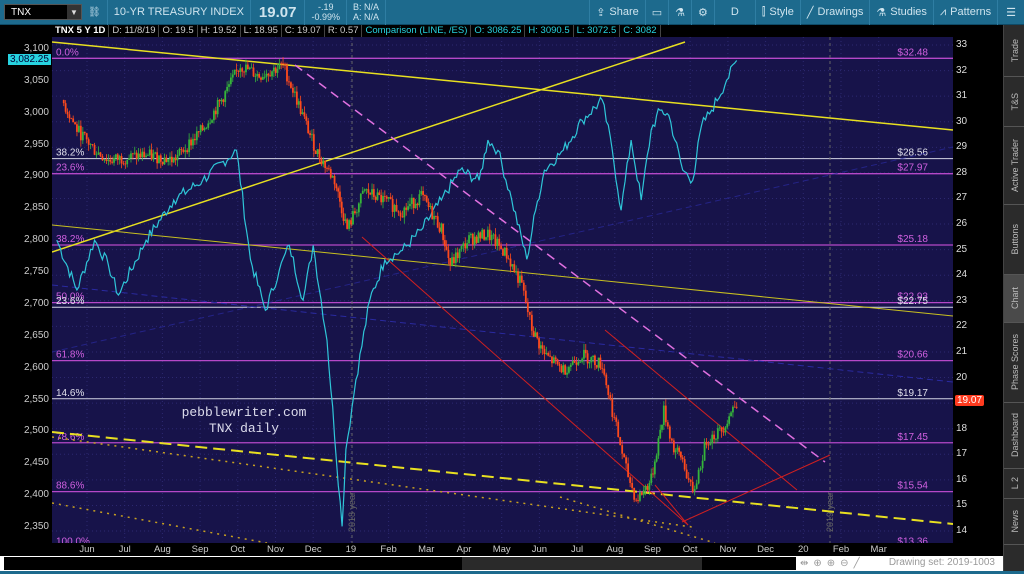 This screenshot has height=574, width=1024. I want to click on side-tab-l-2: L 2, so click(1014, 484).